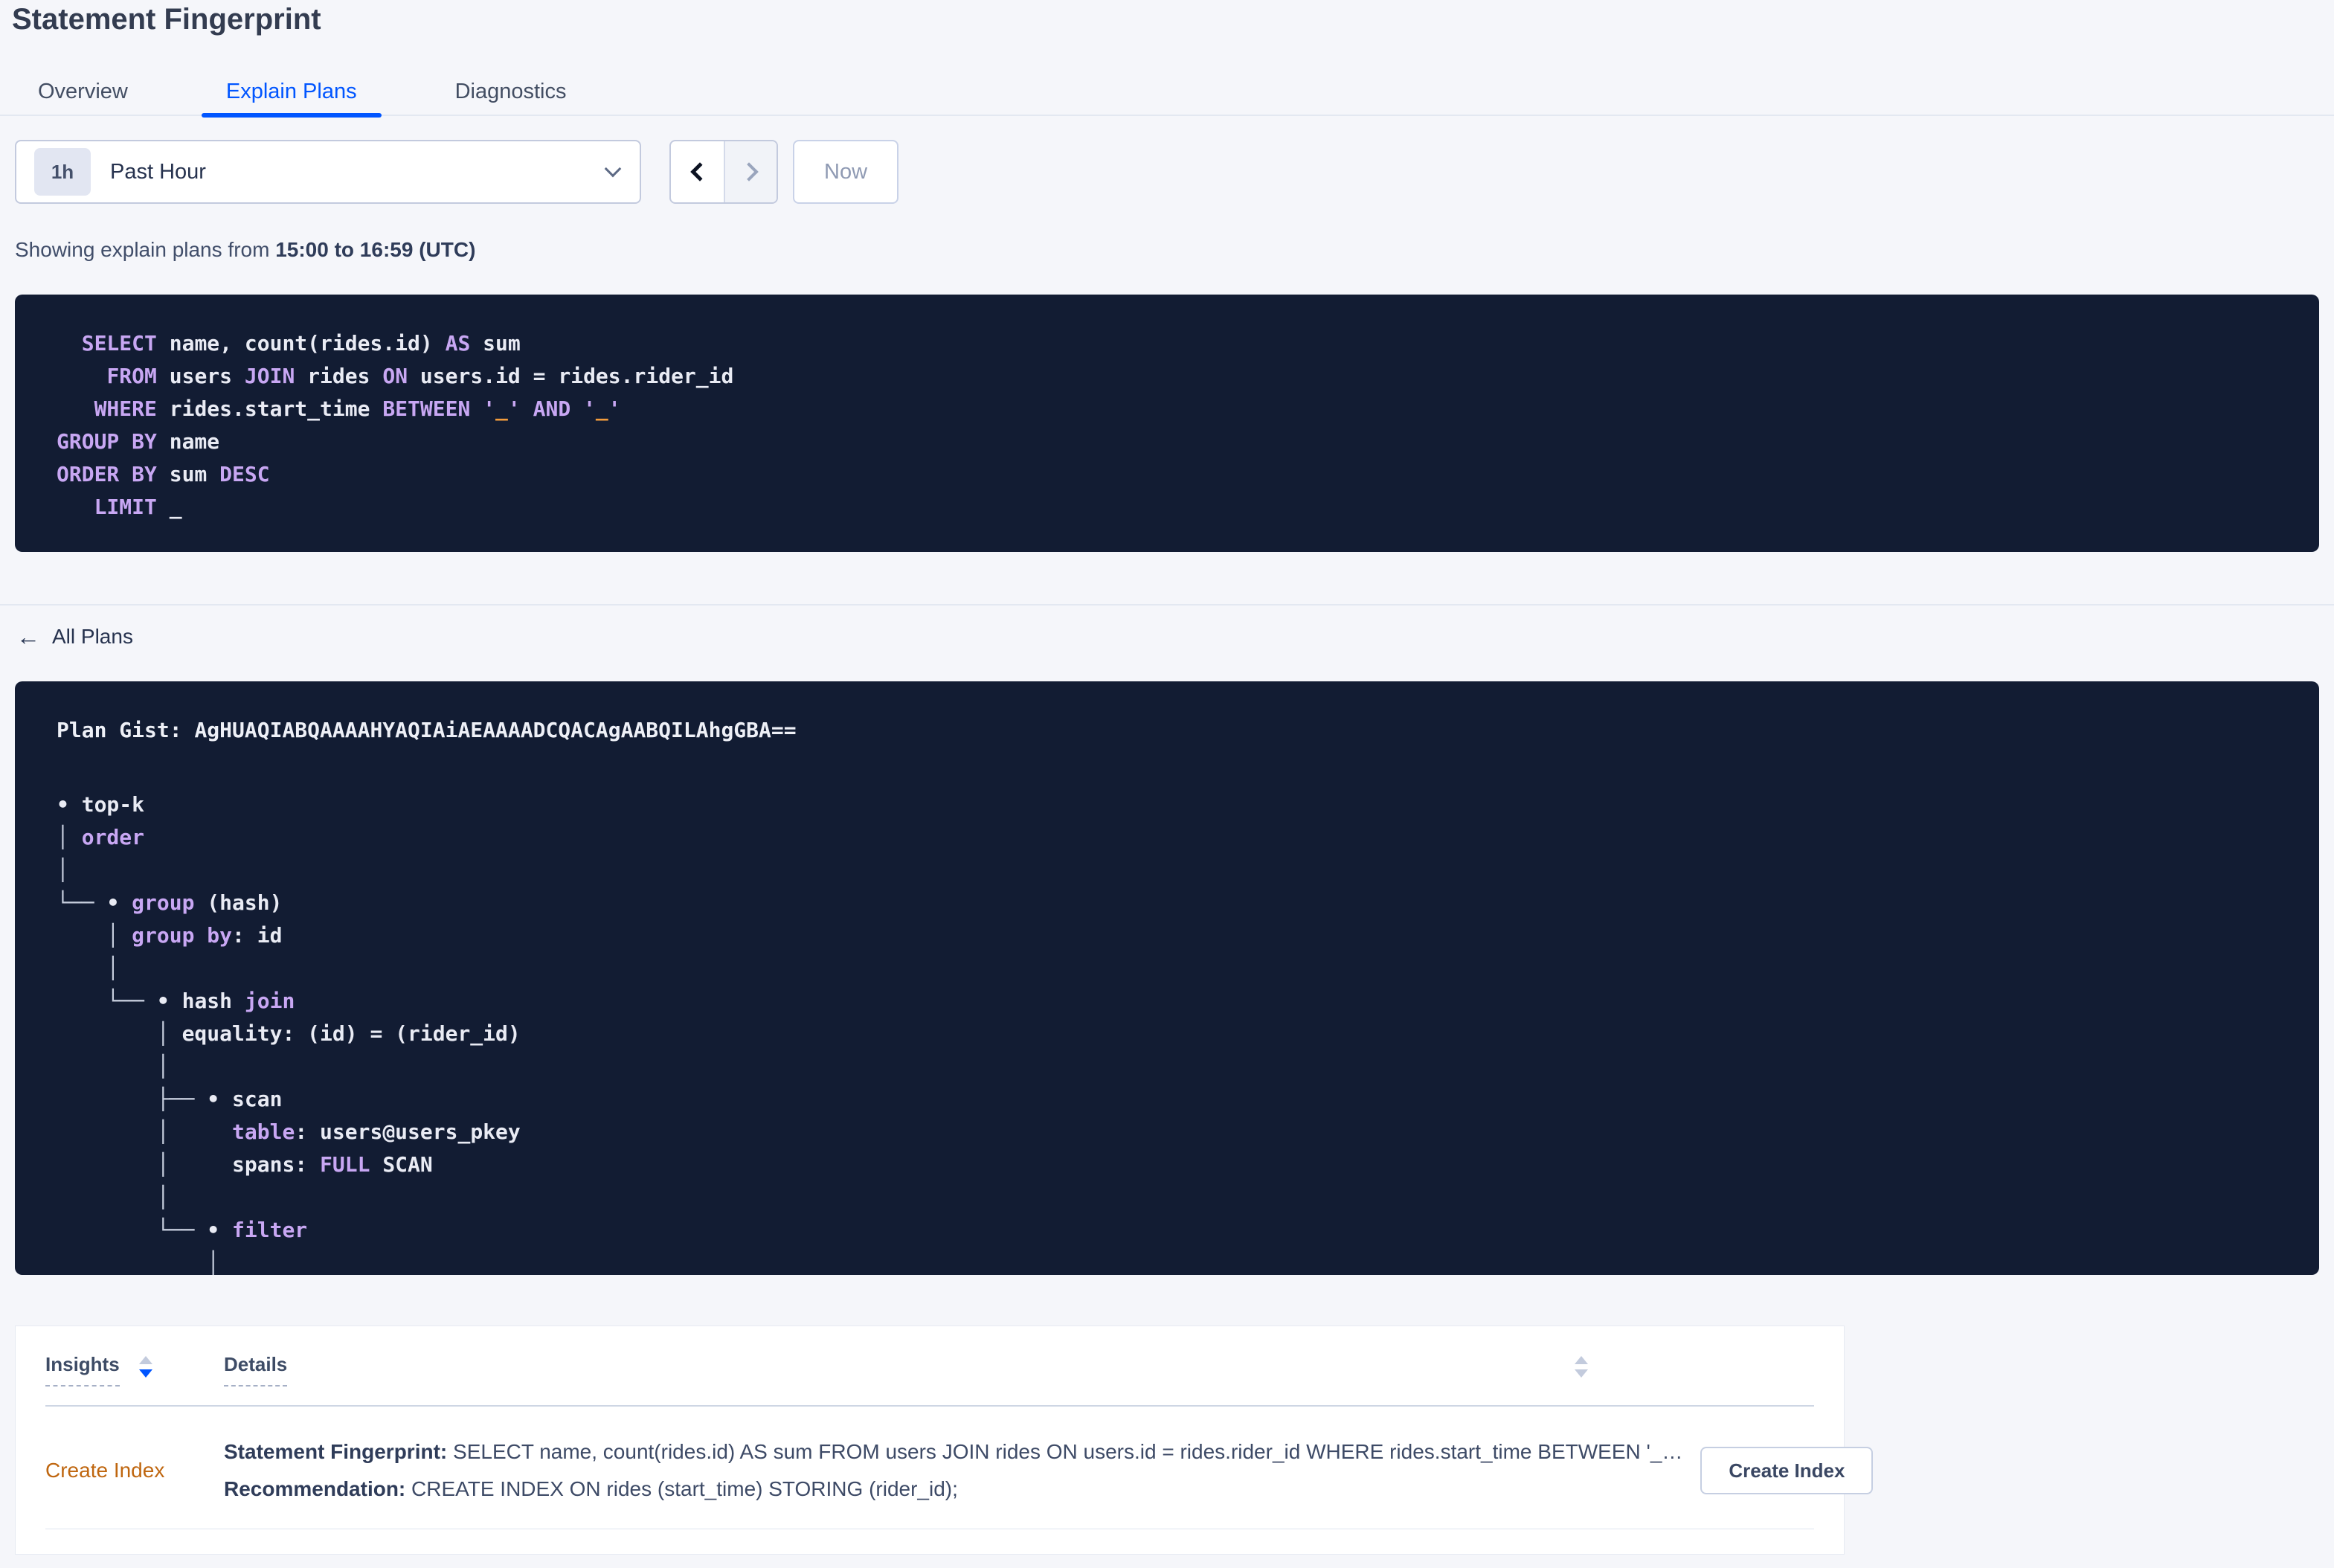  I want to click on time-pager, so click(724, 172).